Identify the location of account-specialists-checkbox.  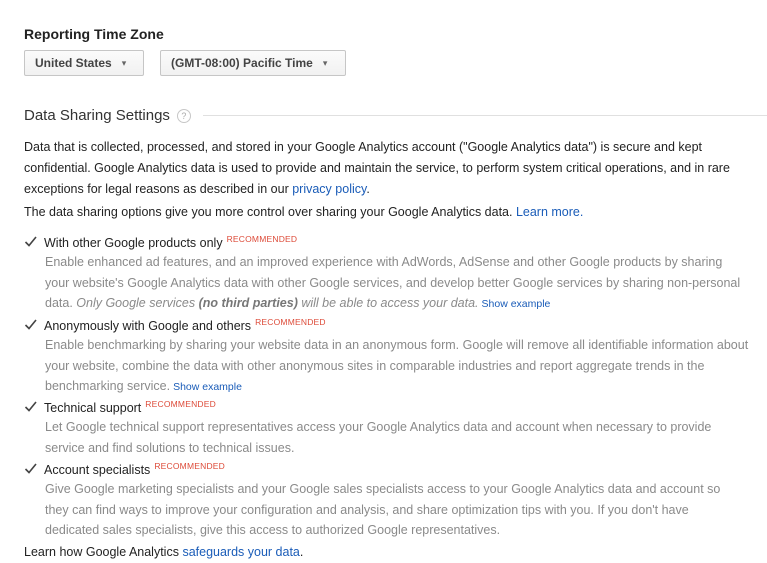
(30, 468).